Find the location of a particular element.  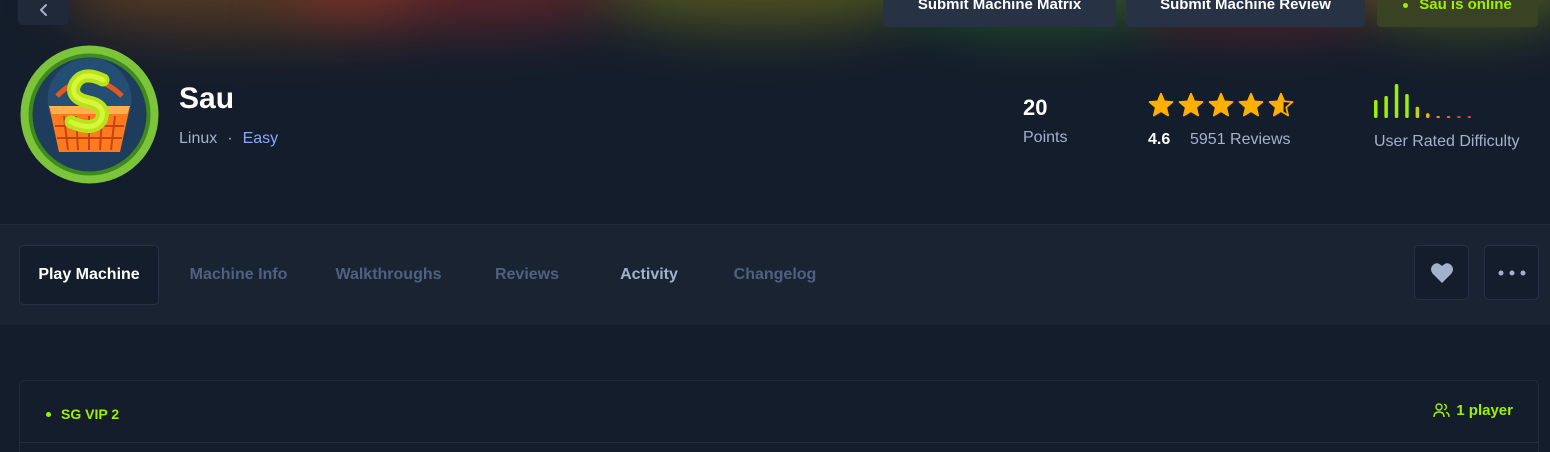

server-name-label: SG VIP 2 is located at coordinates (90, 414).